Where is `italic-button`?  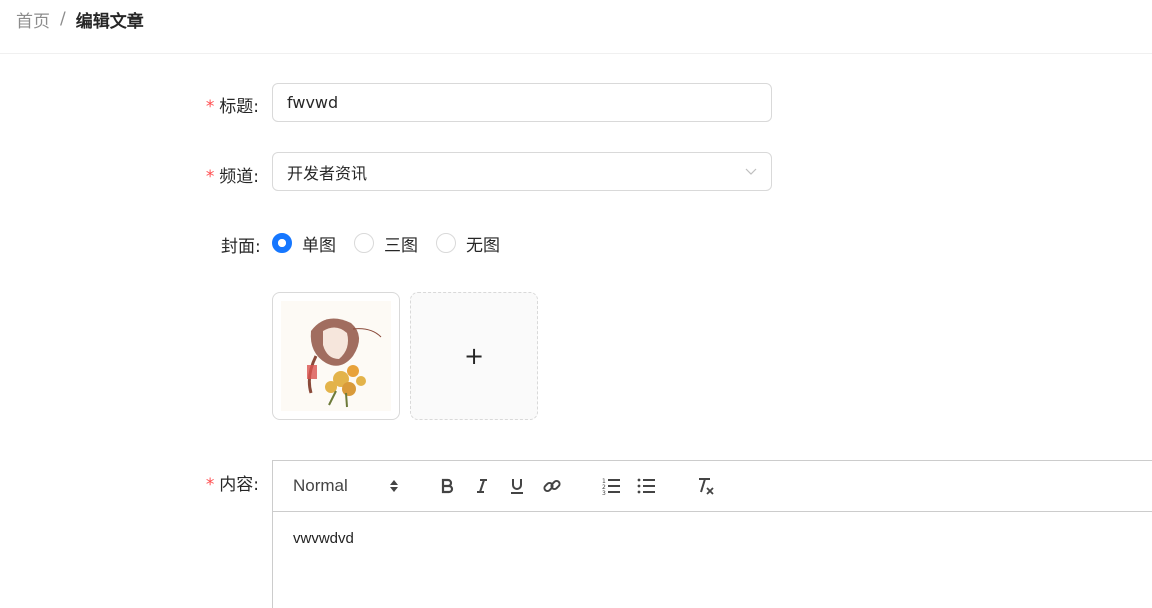
italic-button is located at coordinates (482, 486).